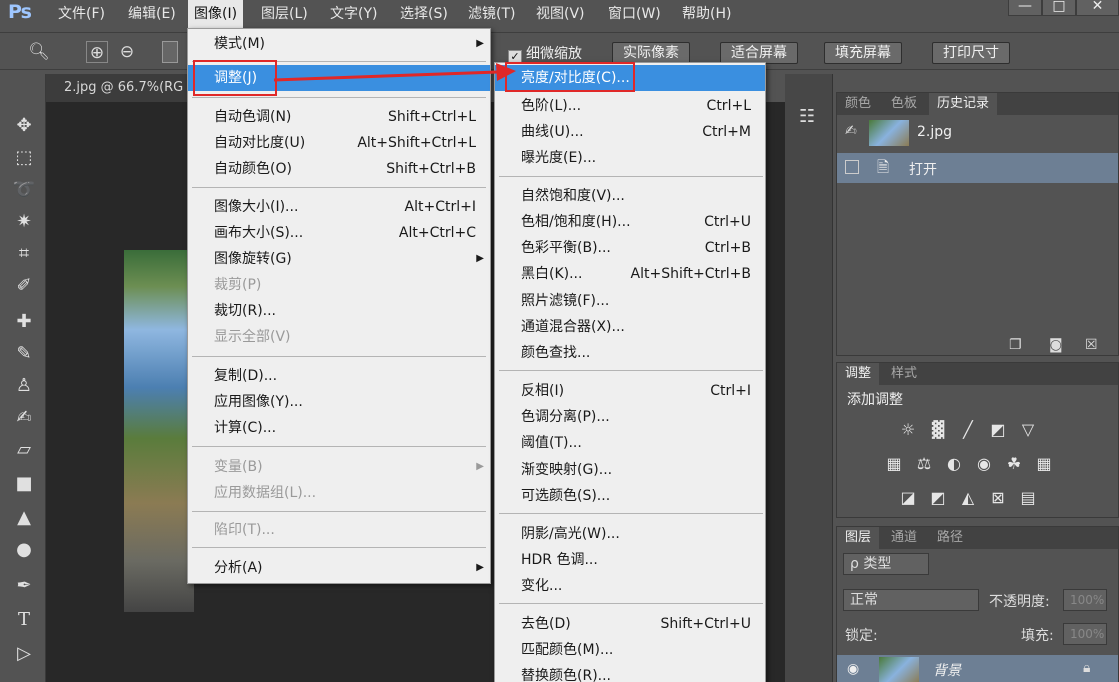 The height and width of the screenshot is (682, 1119). Describe the element at coordinates (424, 14) in the screenshot. I see `menu-select: 选择(S)` at that location.